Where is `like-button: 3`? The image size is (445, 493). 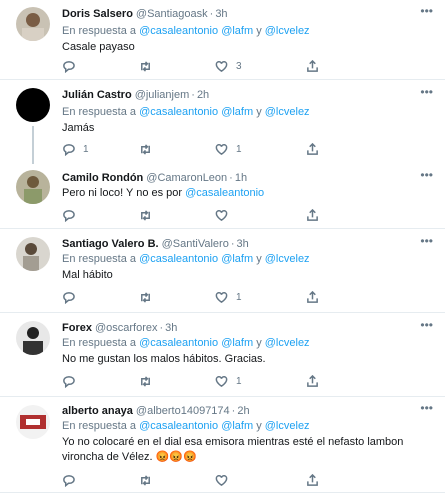
like-button: 3 is located at coordinates (228, 66).